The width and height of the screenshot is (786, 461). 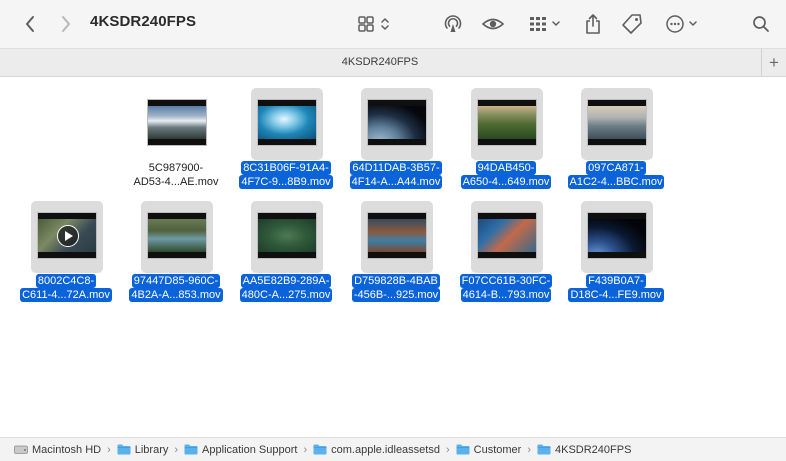 I want to click on file-name-line1: 8C31B06F-91A4-, so click(x=286, y=168).